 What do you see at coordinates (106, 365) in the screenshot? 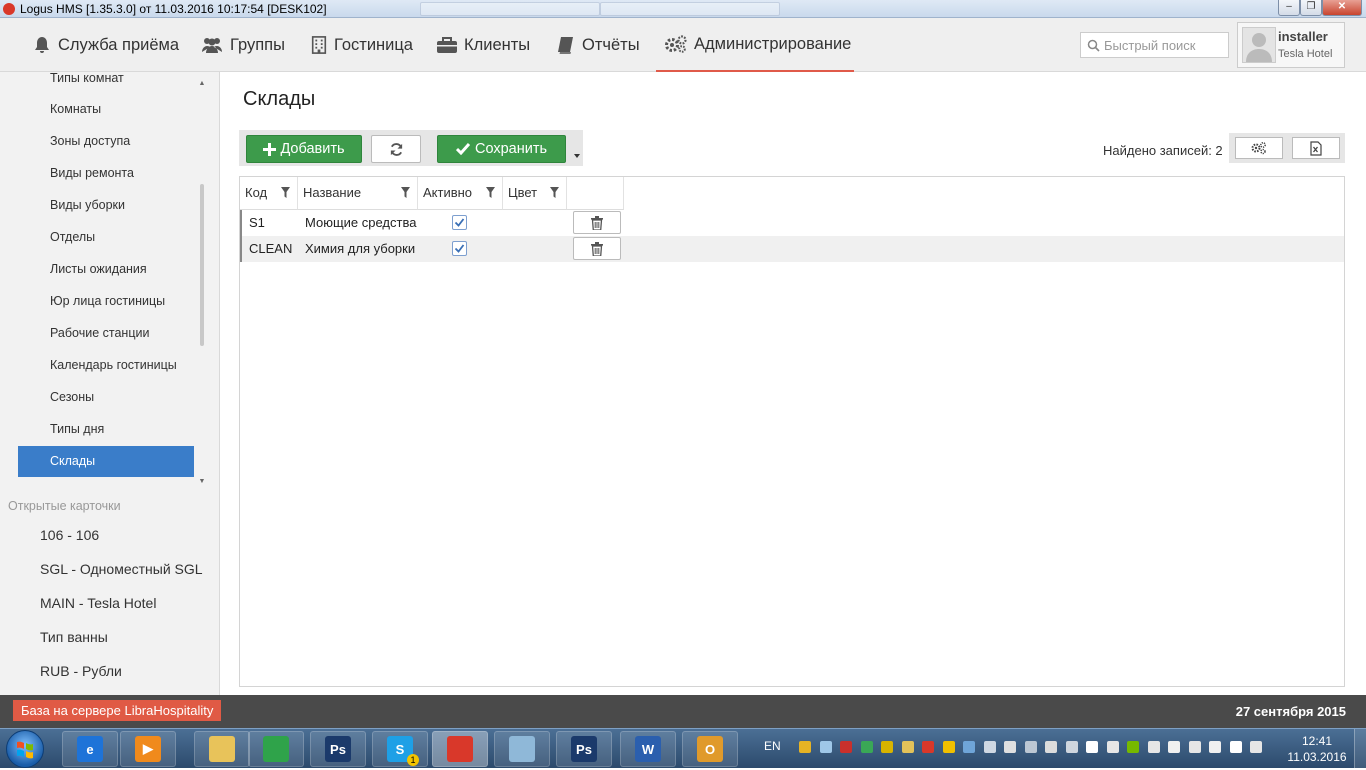
I see `sidebar-item: Календарь гостиницы` at bounding box center [106, 365].